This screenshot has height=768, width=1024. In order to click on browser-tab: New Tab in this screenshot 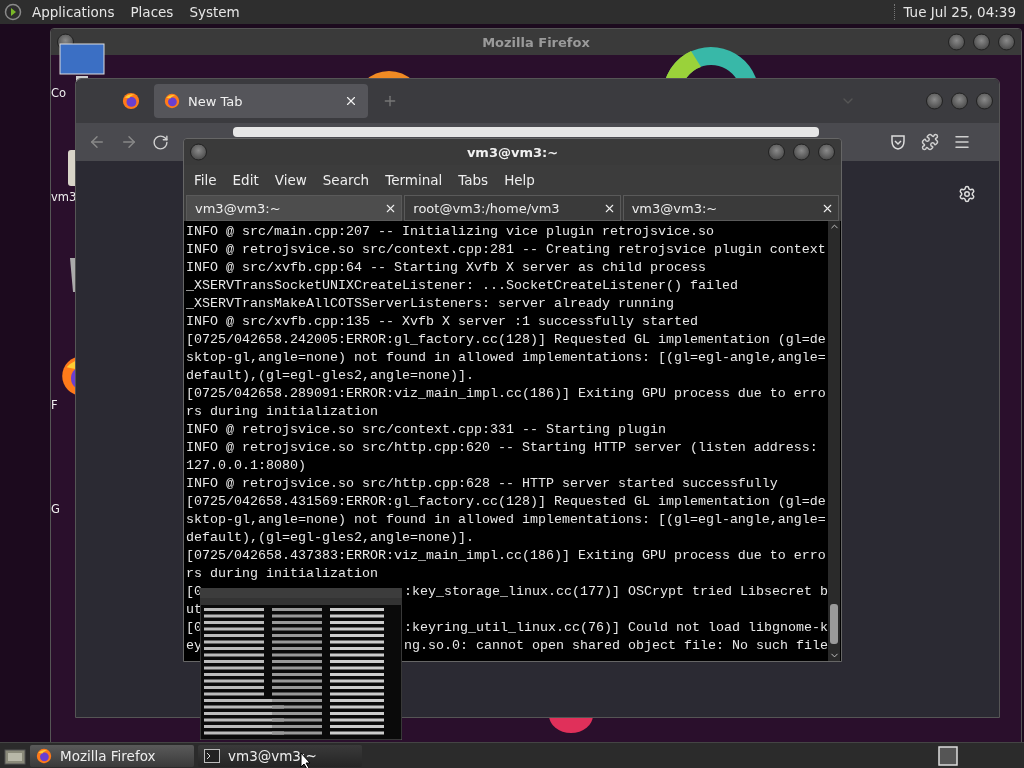, I will do `click(261, 101)`.